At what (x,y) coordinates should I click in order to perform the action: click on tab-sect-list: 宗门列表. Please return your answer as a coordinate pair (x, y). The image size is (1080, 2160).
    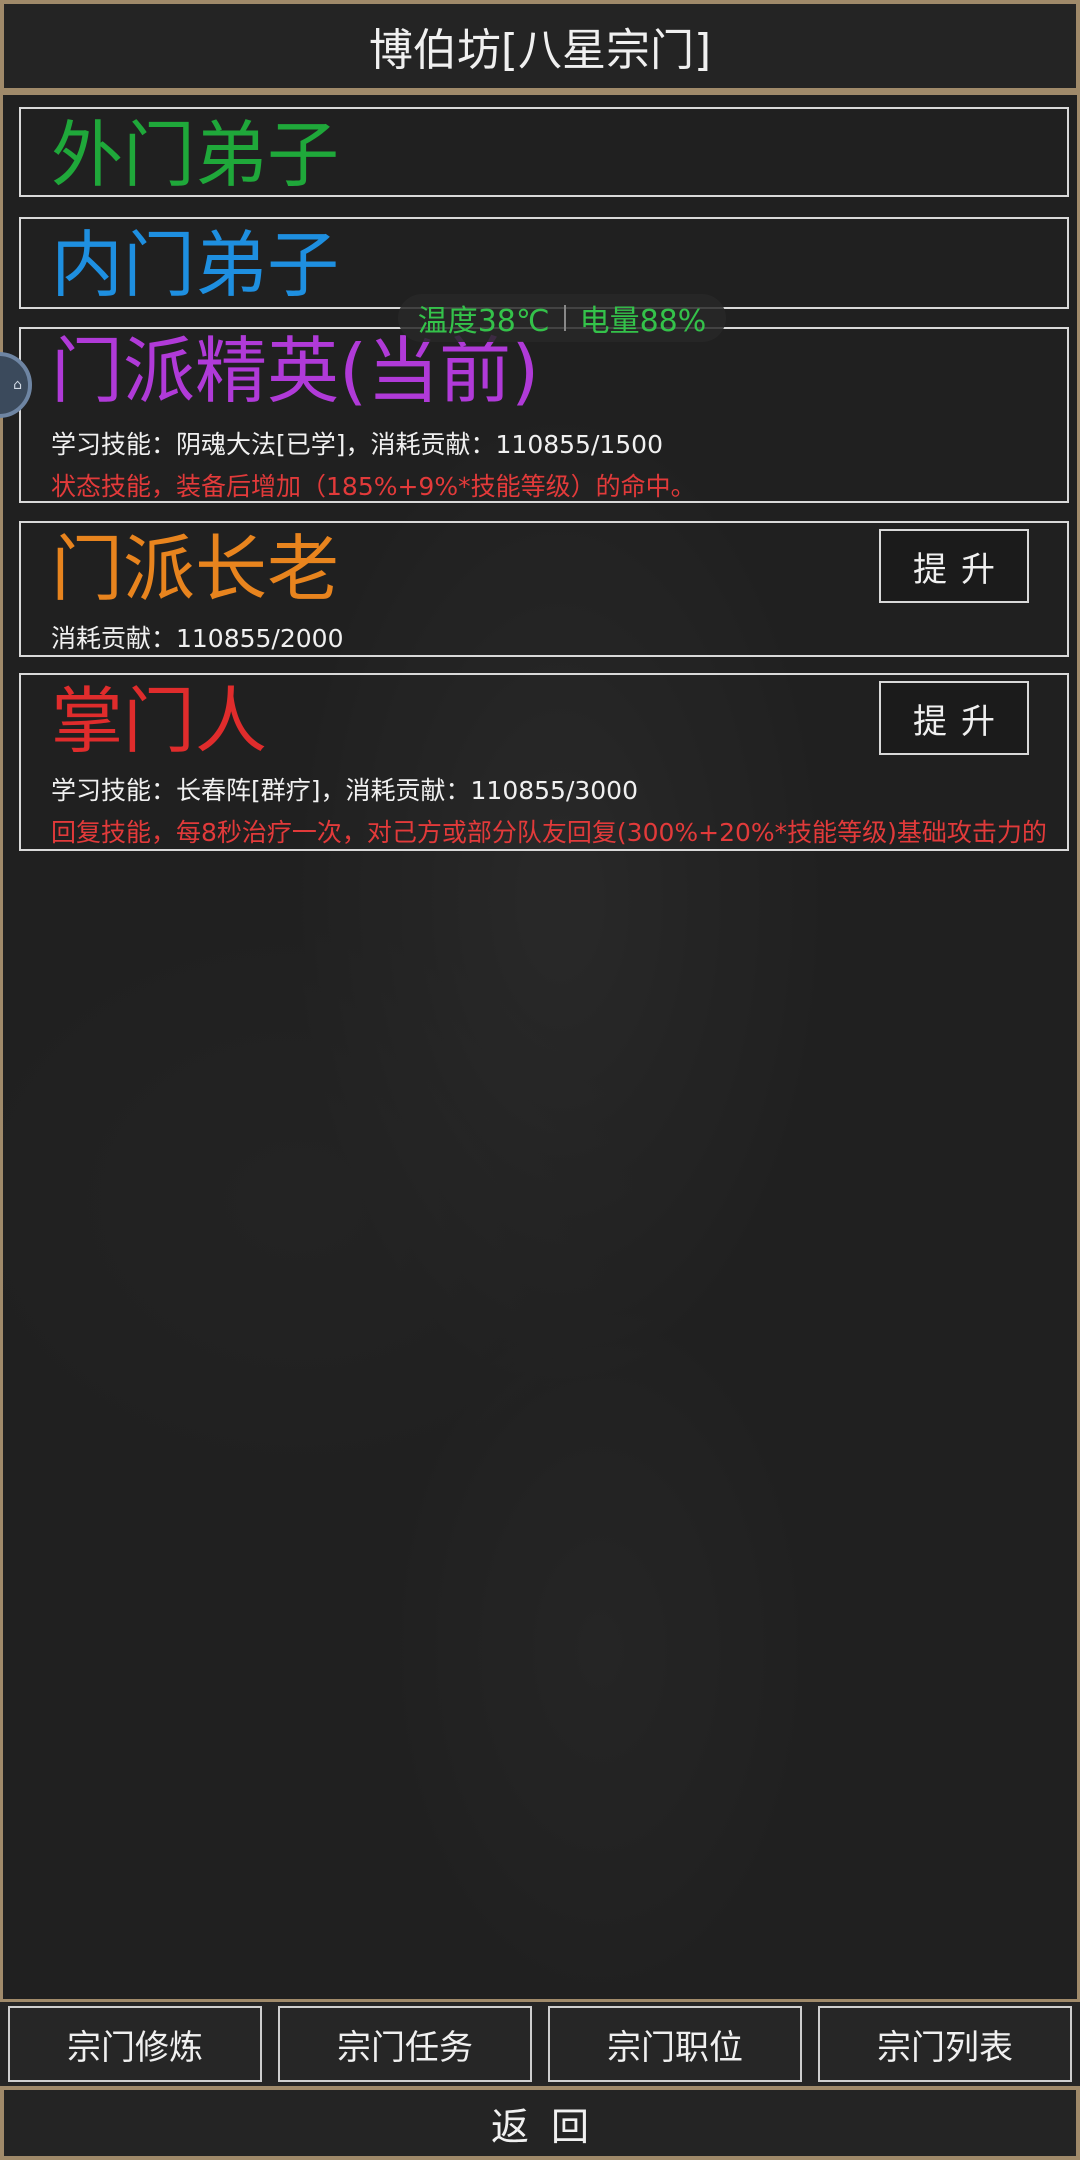
    Looking at the image, I should click on (945, 2044).